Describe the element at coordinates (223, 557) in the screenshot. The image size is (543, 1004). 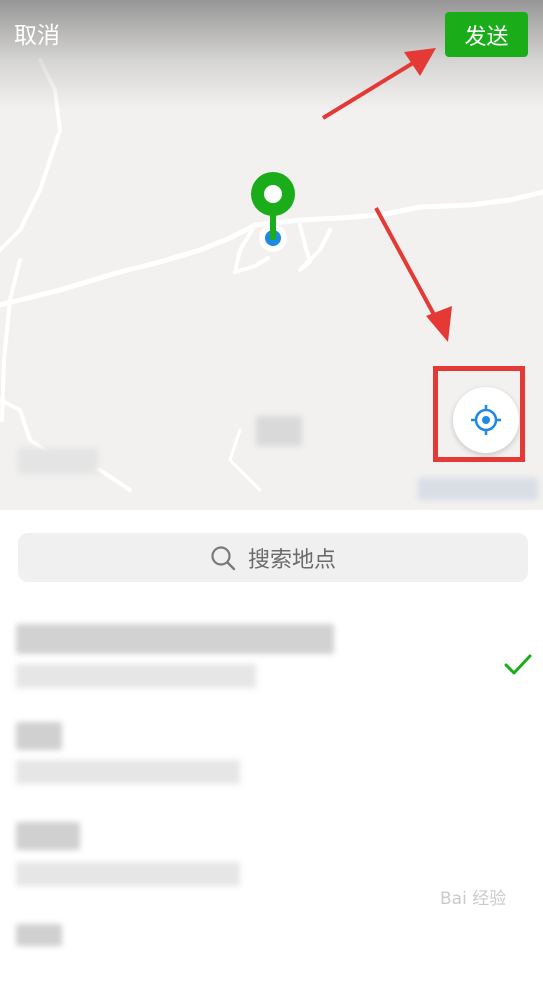
I see `search-icon` at that location.